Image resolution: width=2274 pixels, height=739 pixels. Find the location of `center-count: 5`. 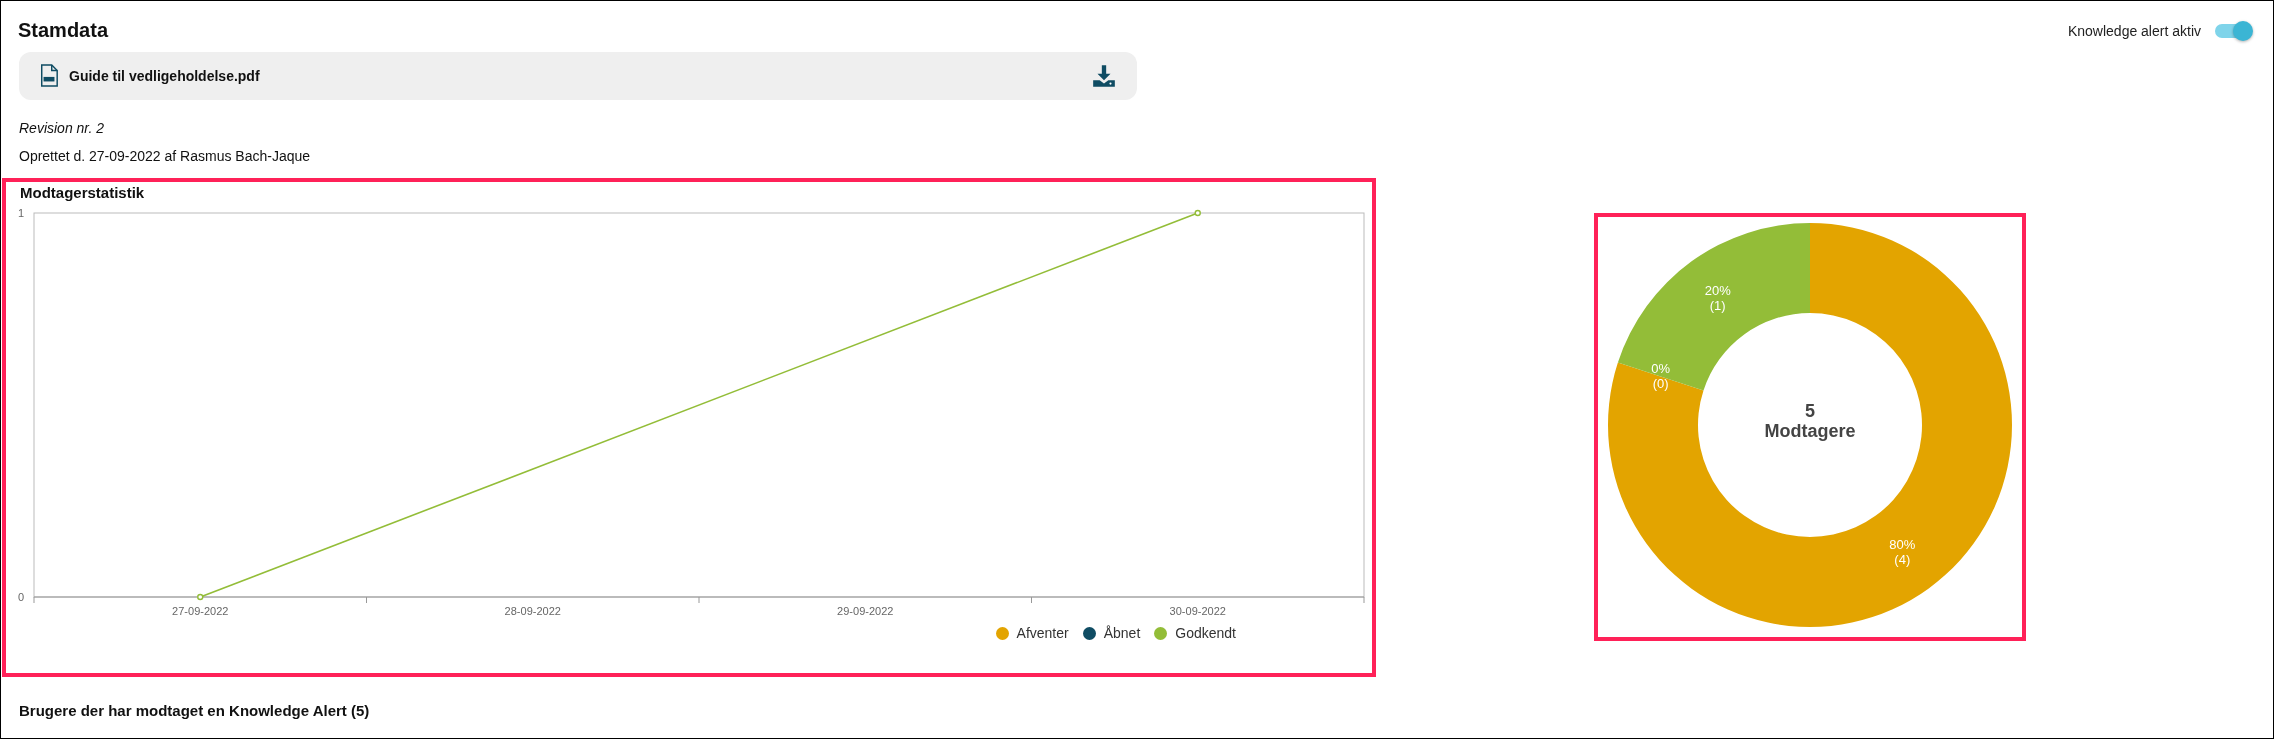

center-count: 5 is located at coordinates (1810, 411).